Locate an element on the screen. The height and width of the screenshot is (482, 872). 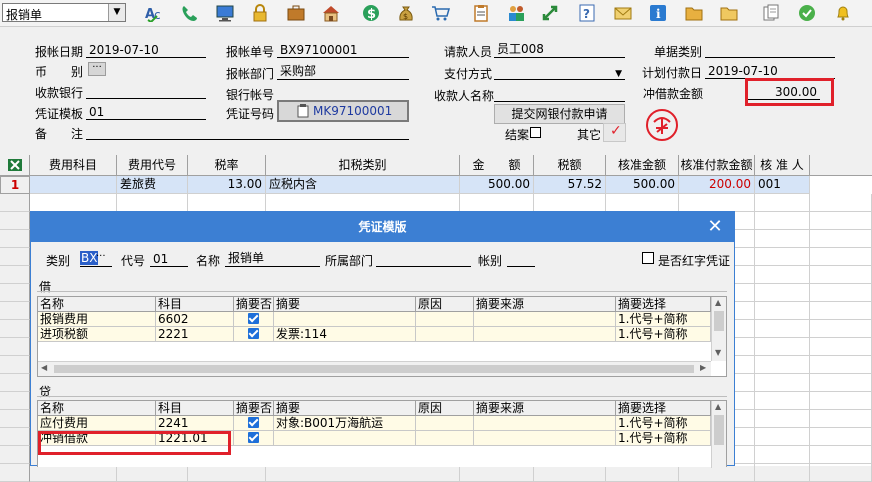
clipboard-icon is located at coordinates (481, 13).